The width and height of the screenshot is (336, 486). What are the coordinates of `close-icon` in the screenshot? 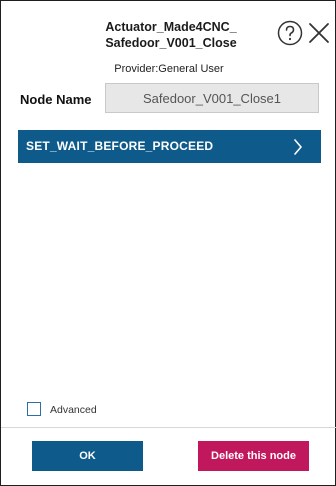 It's located at (319, 33).